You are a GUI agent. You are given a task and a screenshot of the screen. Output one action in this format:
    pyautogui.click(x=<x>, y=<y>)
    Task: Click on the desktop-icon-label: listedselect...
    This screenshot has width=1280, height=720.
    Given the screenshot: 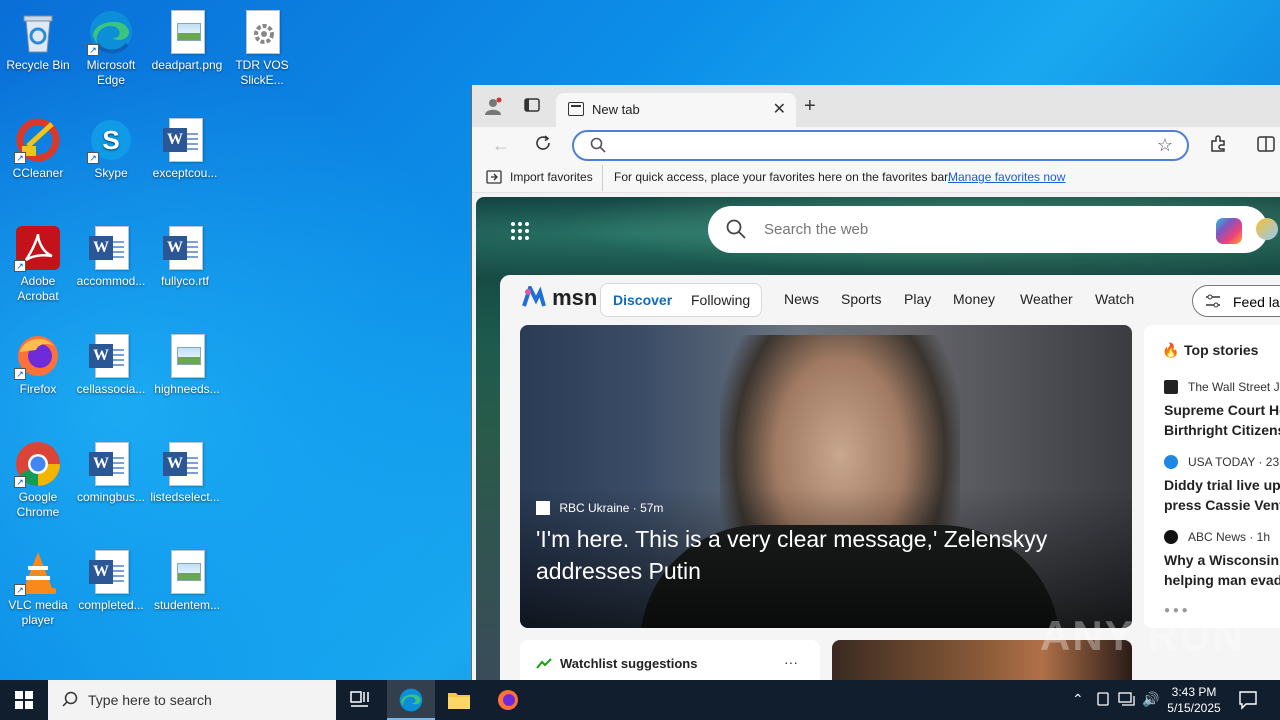 What is the action you would take?
    pyautogui.click(x=185, y=497)
    